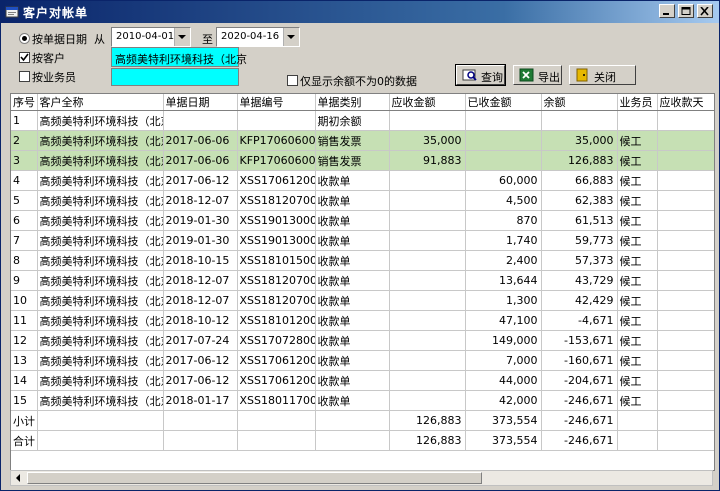 This screenshot has height=491, width=720. Describe the element at coordinates (362, 440) in the screenshot. I see `total-row: 合计 126,883 373,554 -246,671` at that location.